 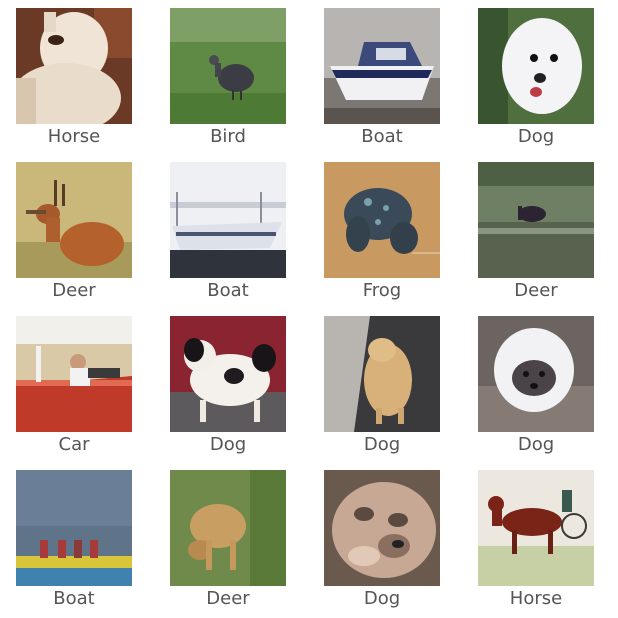 What do you see at coordinates (74, 374) in the screenshot?
I see `thumbnail-car` at bounding box center [74, 374].